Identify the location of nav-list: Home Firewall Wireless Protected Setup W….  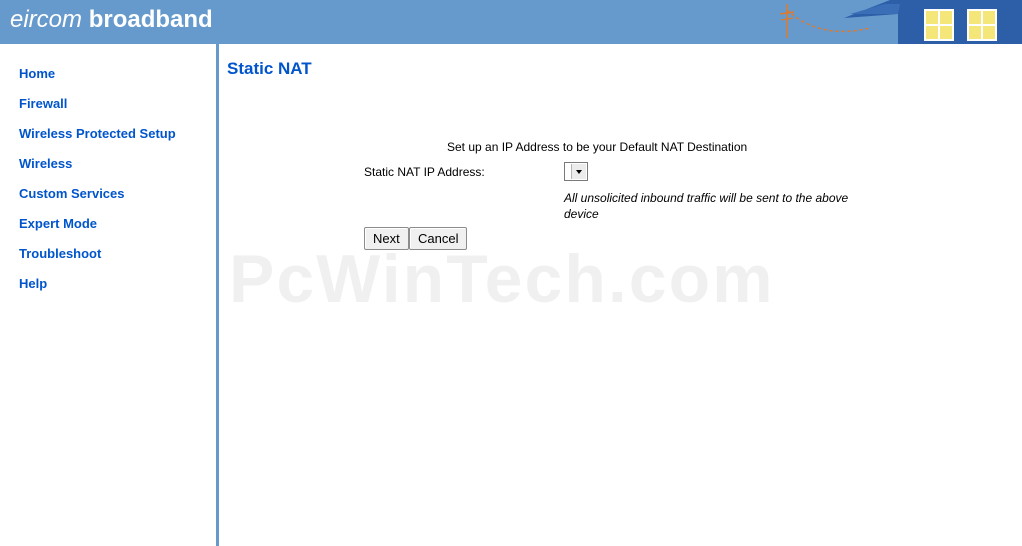
(114, 186).